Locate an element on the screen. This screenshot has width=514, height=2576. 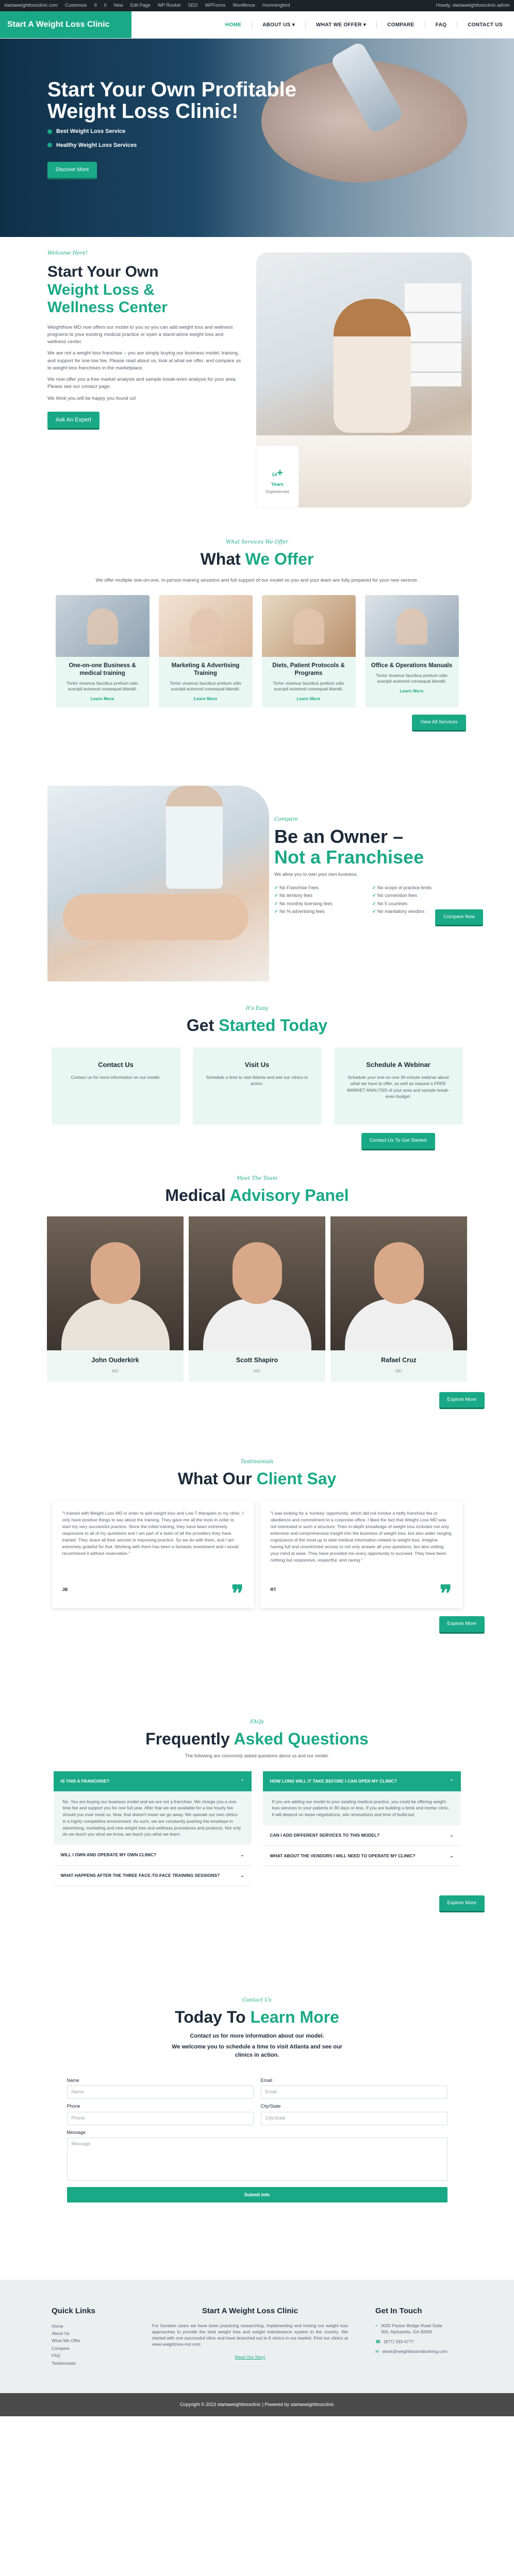
nav-about: ABOUT US ▾ is located at coordinates (278, 25).